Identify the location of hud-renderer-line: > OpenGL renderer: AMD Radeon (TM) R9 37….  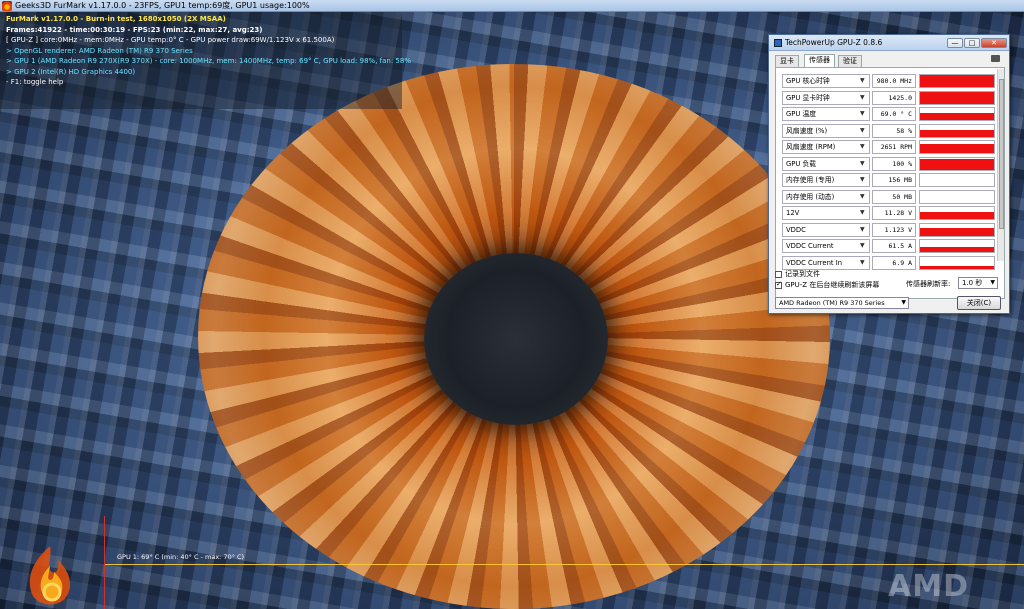
(99, 50).